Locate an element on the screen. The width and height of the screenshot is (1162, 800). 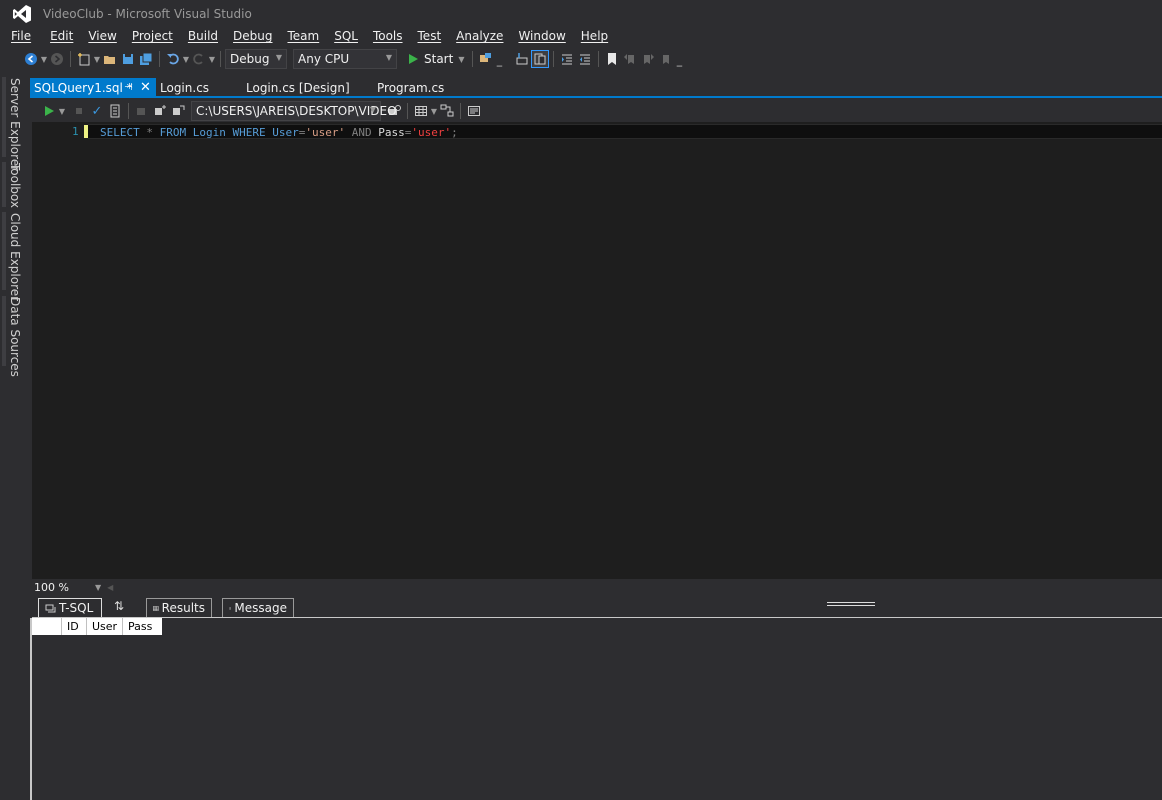
zoom-dropdown-icon: ▼ is located at coordinates (98, 587).